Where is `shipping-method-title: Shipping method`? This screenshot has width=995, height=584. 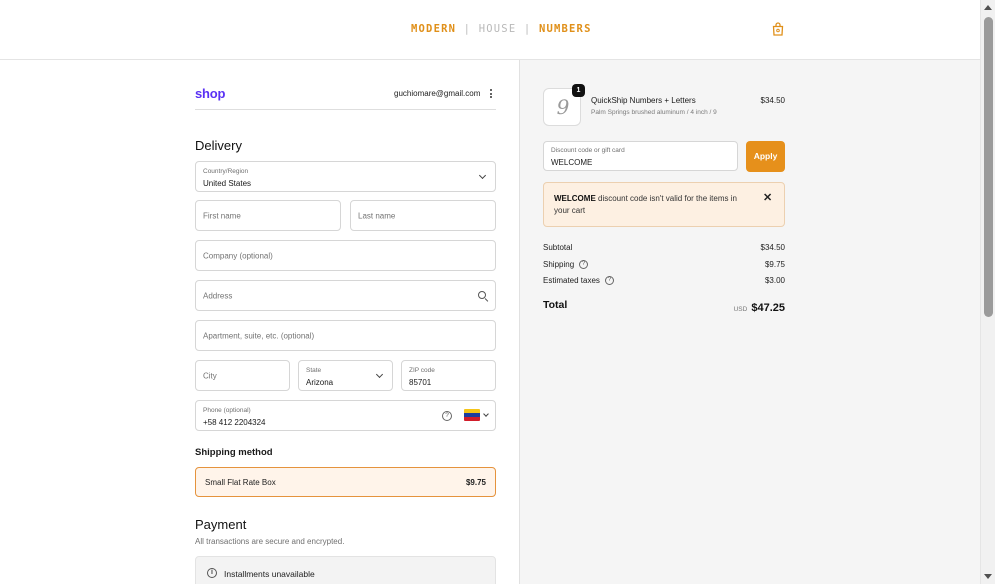 shipping-method-title: Shipping method is located at coordinates (234, 452).